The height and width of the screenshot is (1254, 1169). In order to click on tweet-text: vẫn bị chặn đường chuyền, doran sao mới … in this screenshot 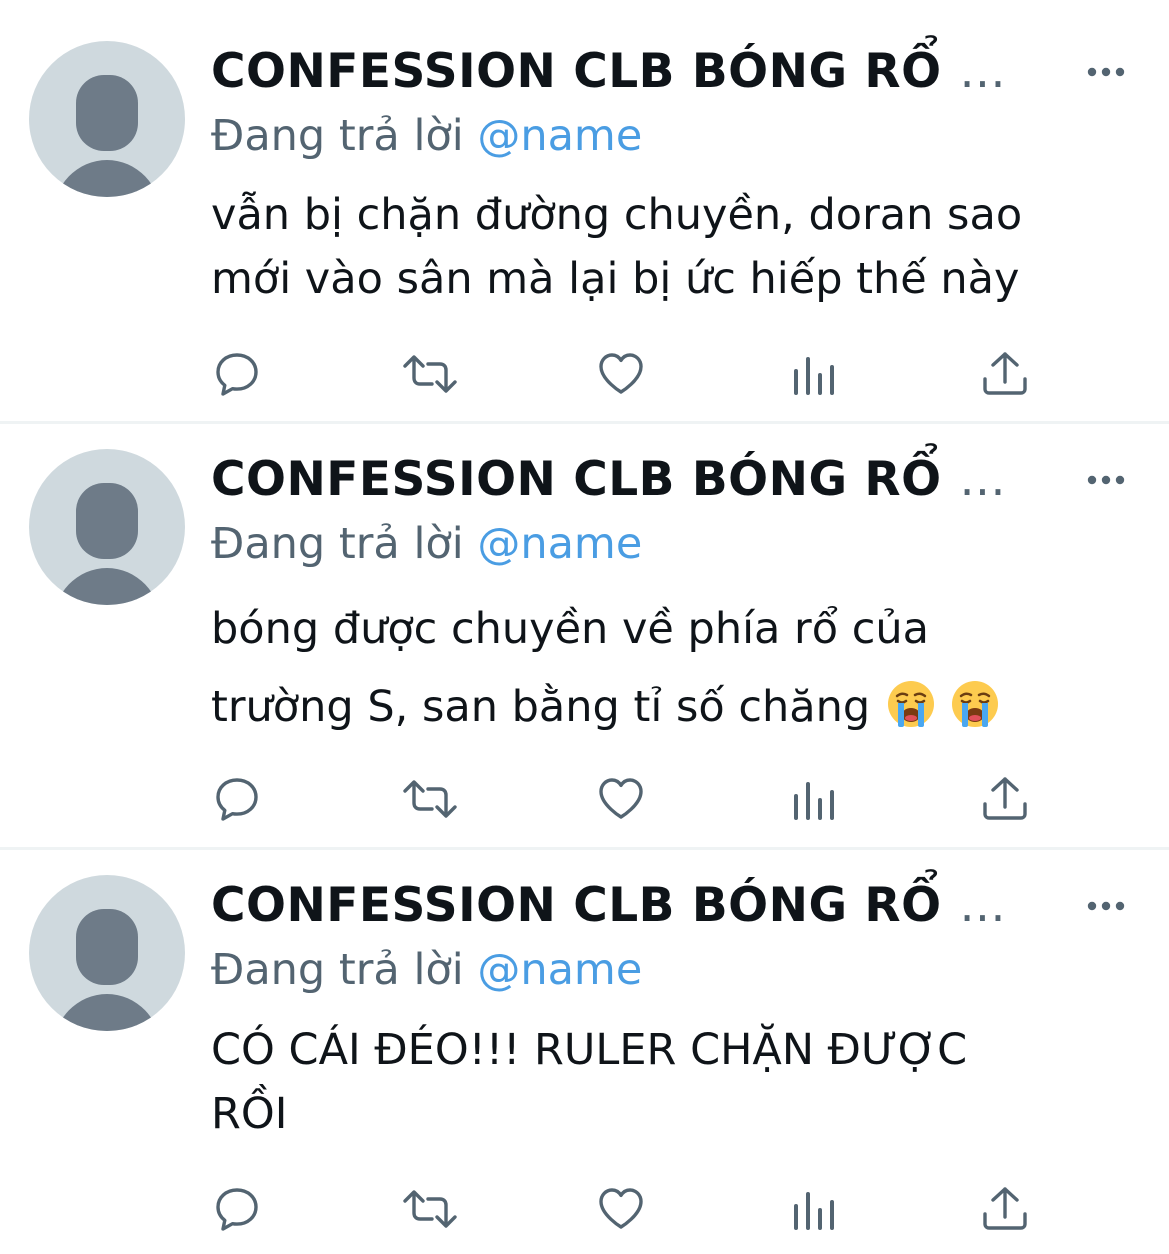, I will do `click(617, 247)`.